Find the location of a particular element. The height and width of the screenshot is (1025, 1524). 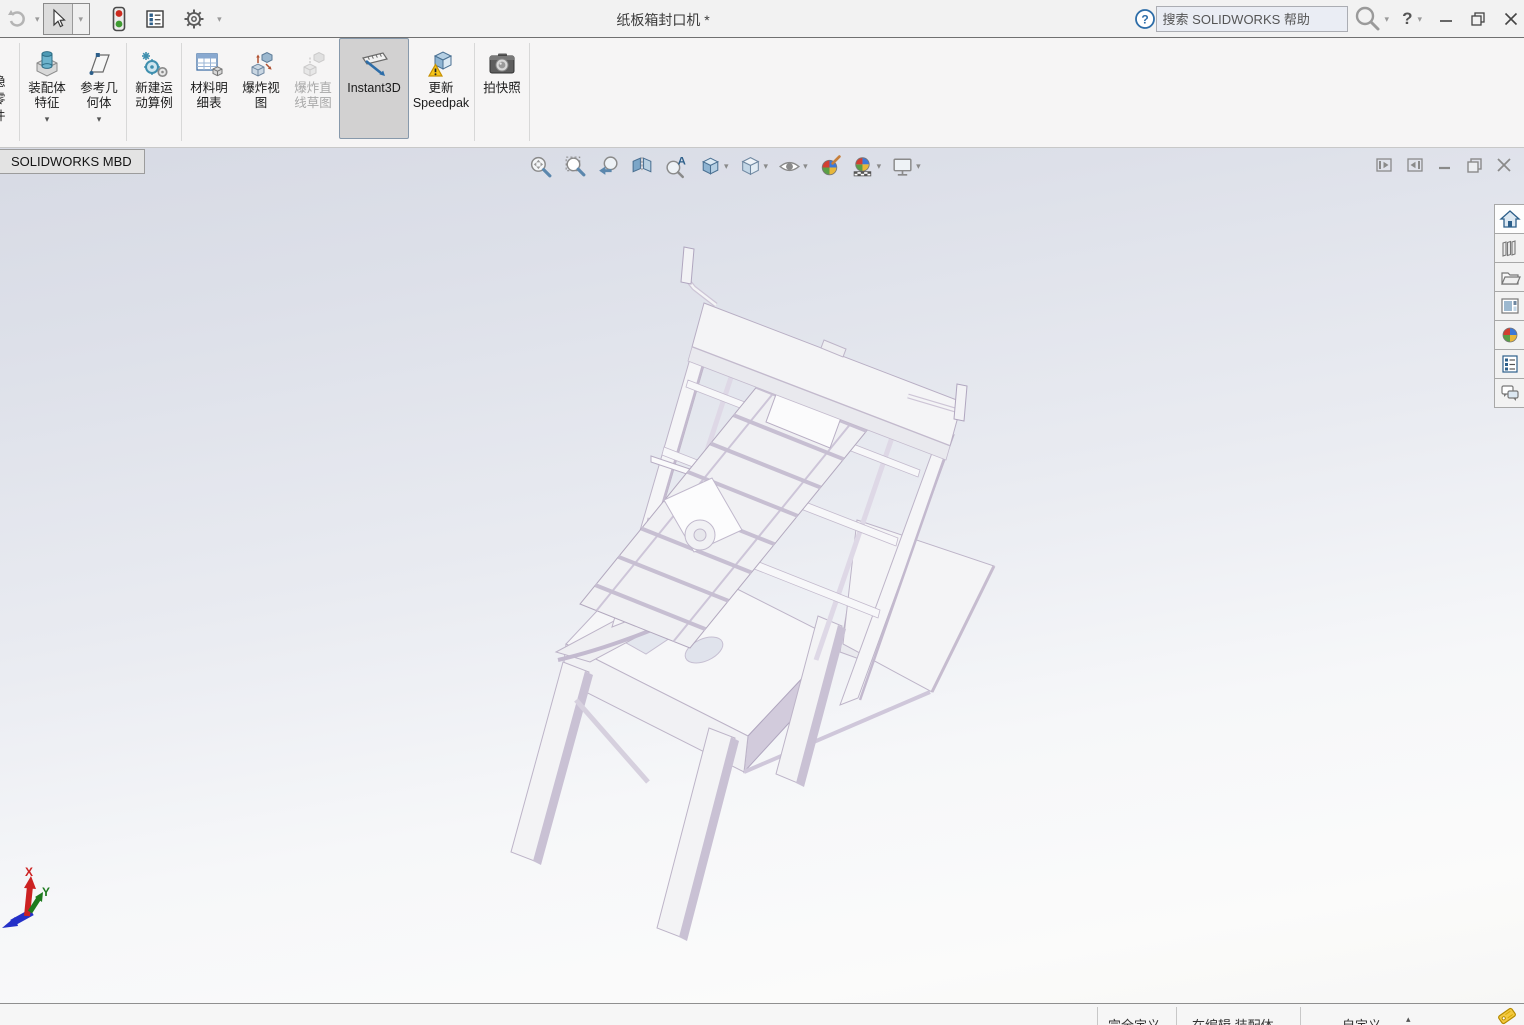

chat-bubbles-icon is located at coordinates (1509, 393).